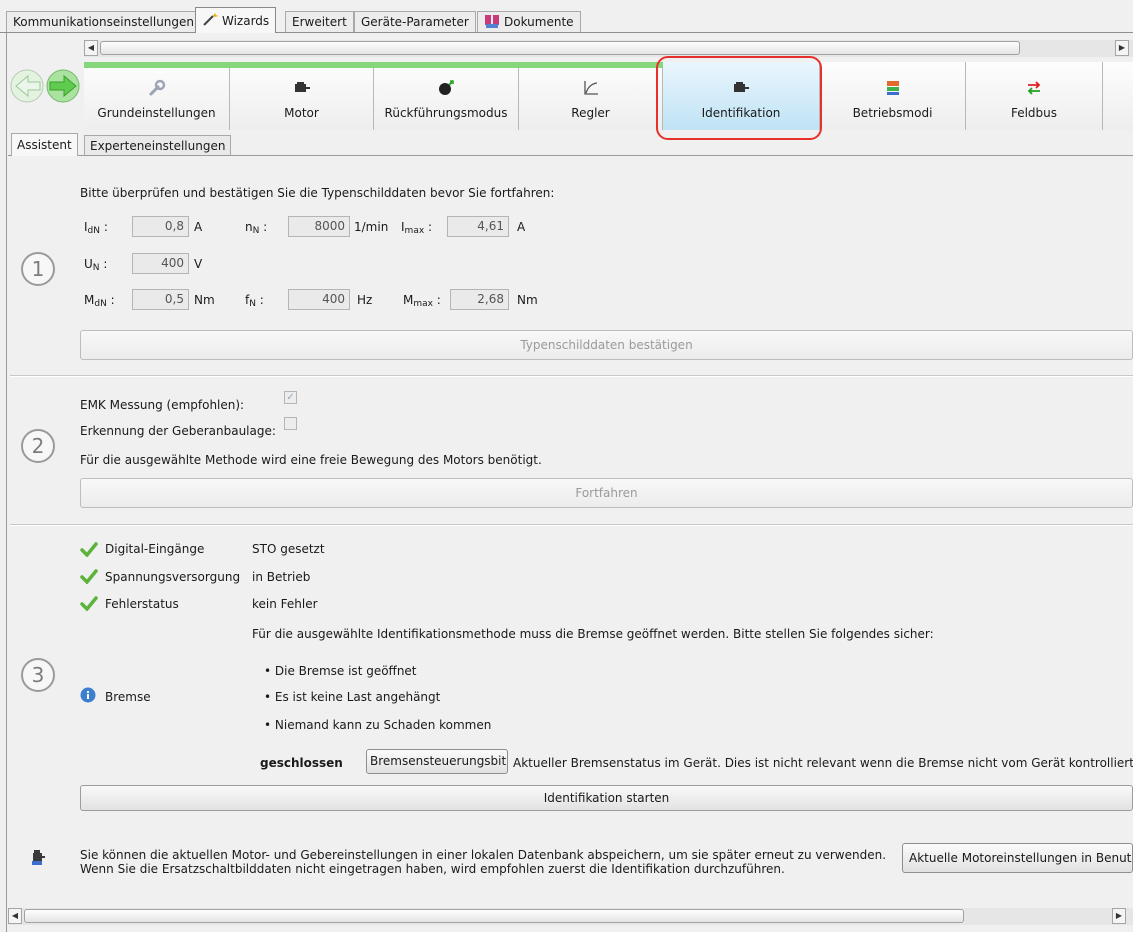  Describe the element at coordinates (38, 269) in the screenshot. I see `step-number-1: 1` at that location.